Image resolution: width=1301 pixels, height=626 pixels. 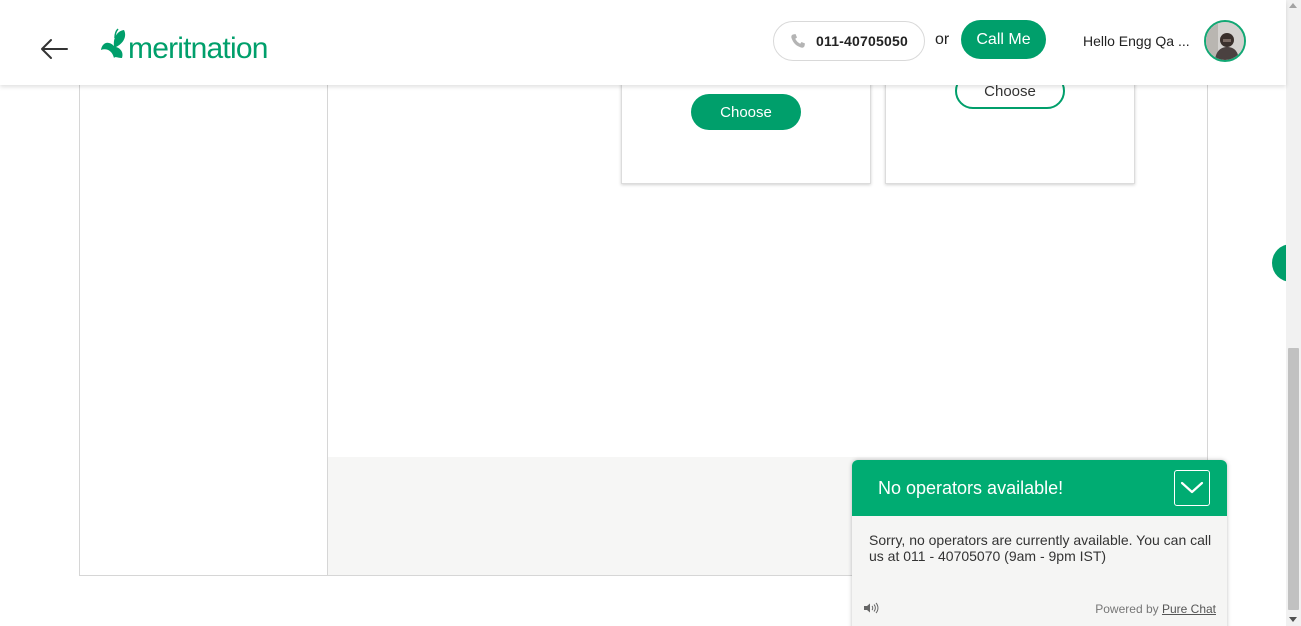 What do you see at coordinates (942, 39) in the screenshot?
I see `or-text: or` at bounding box center [942, 39].